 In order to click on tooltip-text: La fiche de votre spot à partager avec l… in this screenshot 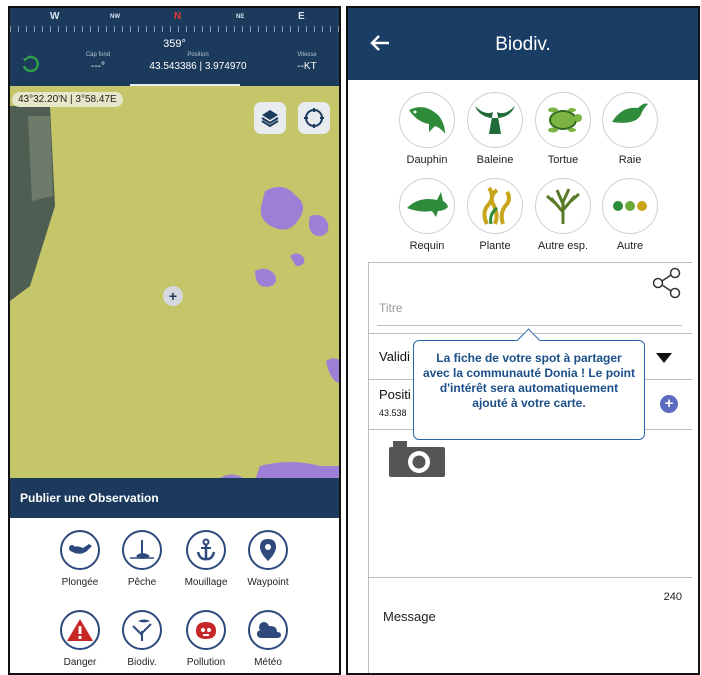, I will do `click(529, 380)`.